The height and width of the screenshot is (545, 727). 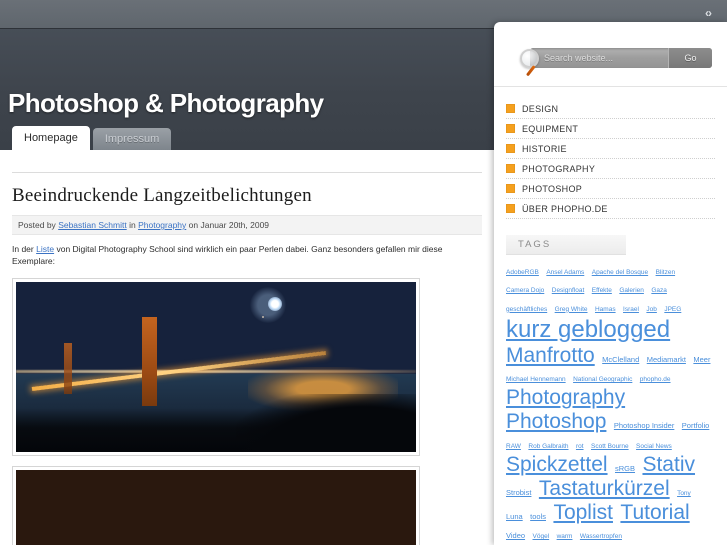 What do you see at coordinates (571, 309) in the screenshot?
I see `tag-link: Greg White` at bounding box center [571, 309].